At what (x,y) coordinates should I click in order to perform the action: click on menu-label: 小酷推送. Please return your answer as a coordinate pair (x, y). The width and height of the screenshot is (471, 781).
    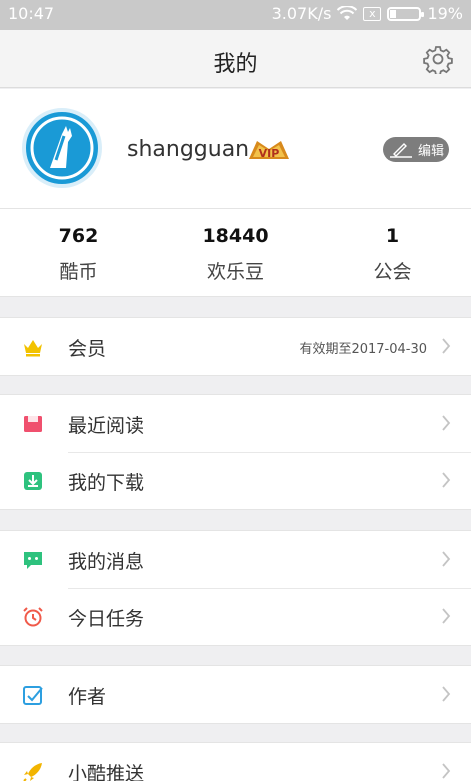
    Looking at the image, I should click on (106, 772).